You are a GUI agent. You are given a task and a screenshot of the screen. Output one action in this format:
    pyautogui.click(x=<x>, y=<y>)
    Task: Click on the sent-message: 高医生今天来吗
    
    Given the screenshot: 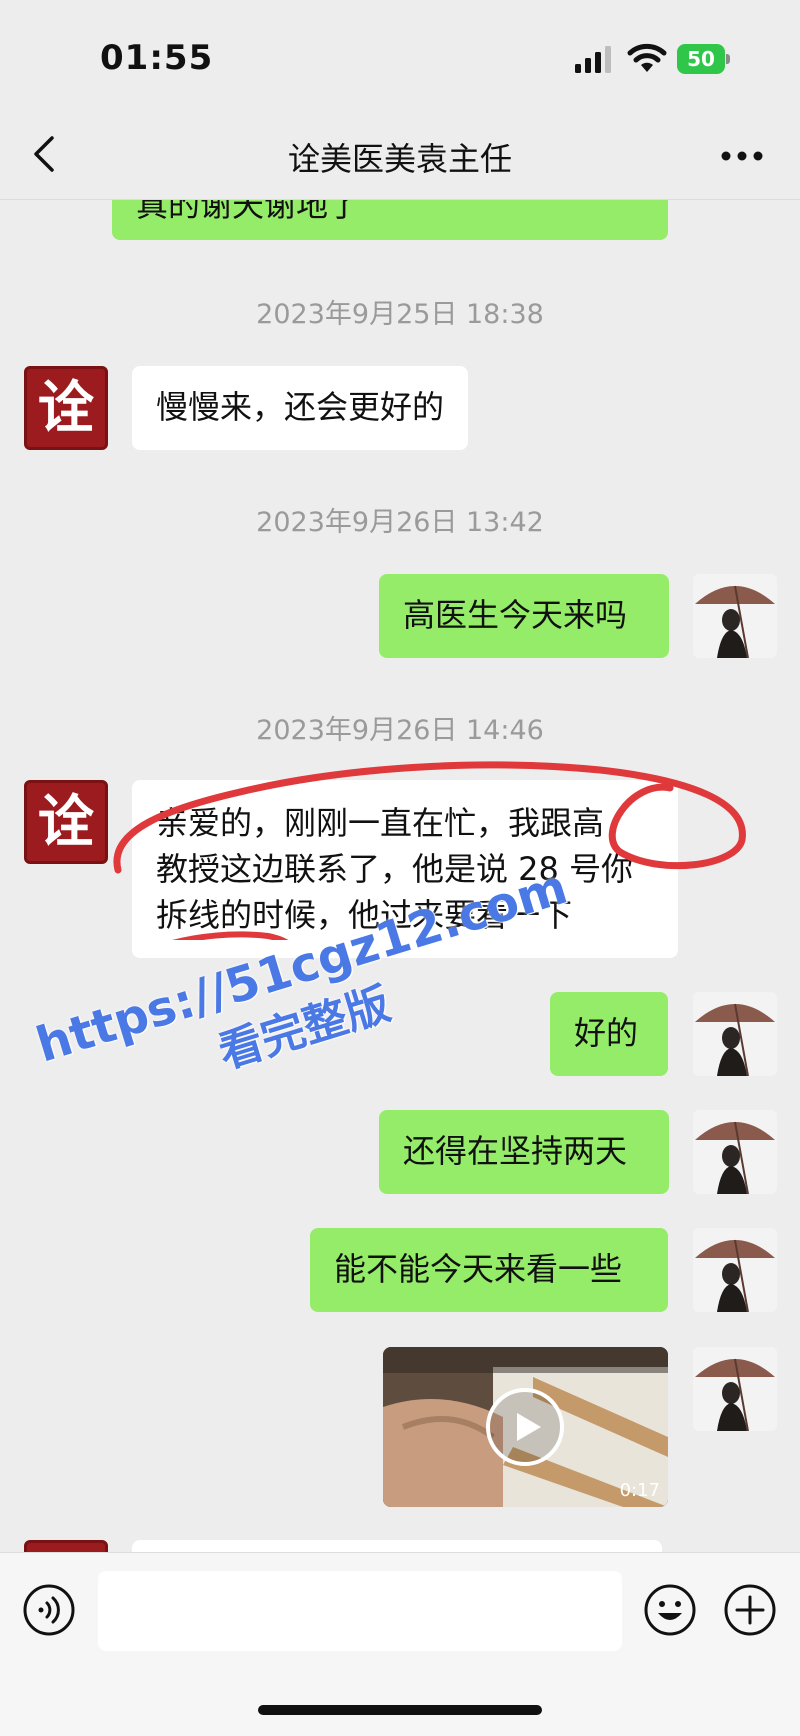 What is the action you would take?
    pyautogui.click(x=524, y=616)
    